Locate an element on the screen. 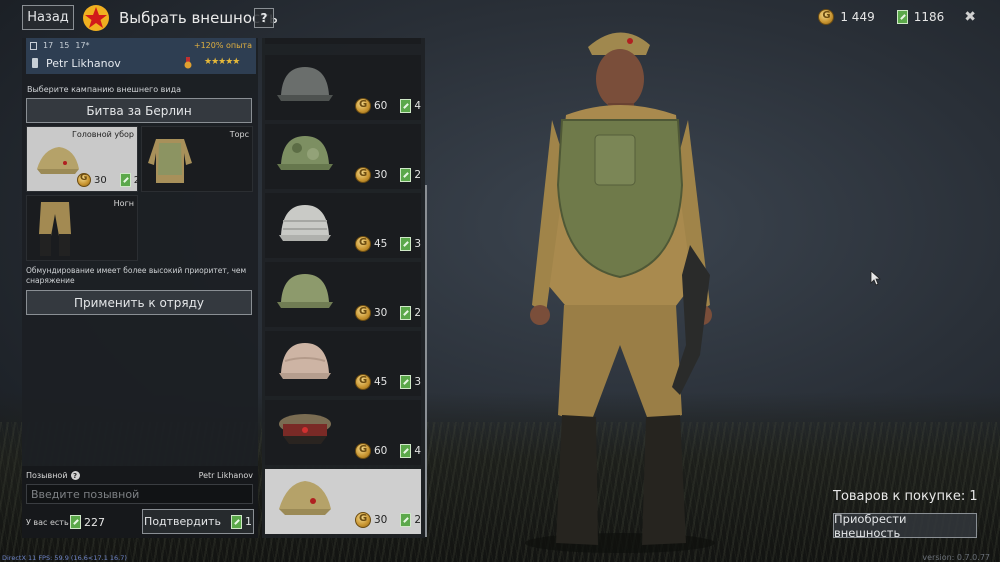  cloth-covered-helmet-icon is located at coordinates (305, 361).